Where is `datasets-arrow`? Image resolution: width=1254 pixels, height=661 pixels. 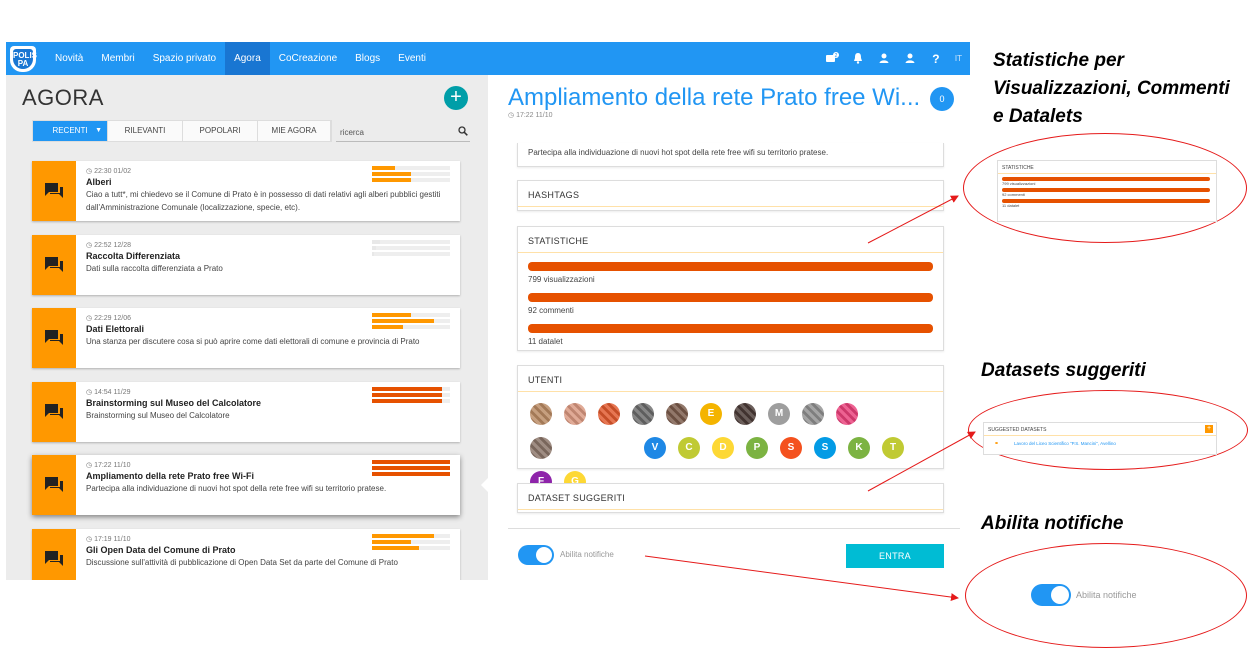
datasets-arrow is located at coordinates (921, 461).